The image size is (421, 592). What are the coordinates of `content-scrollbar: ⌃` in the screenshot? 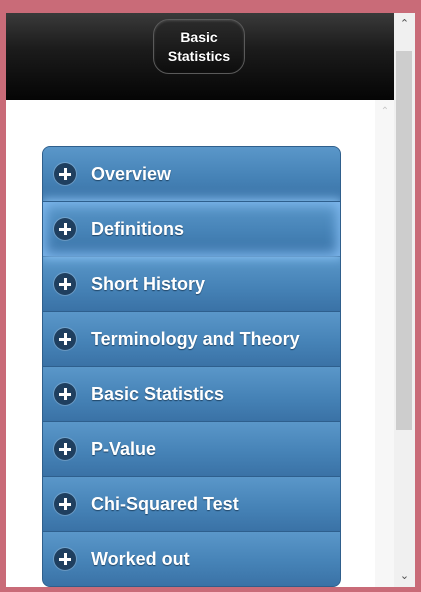 It's located at (385, 343).